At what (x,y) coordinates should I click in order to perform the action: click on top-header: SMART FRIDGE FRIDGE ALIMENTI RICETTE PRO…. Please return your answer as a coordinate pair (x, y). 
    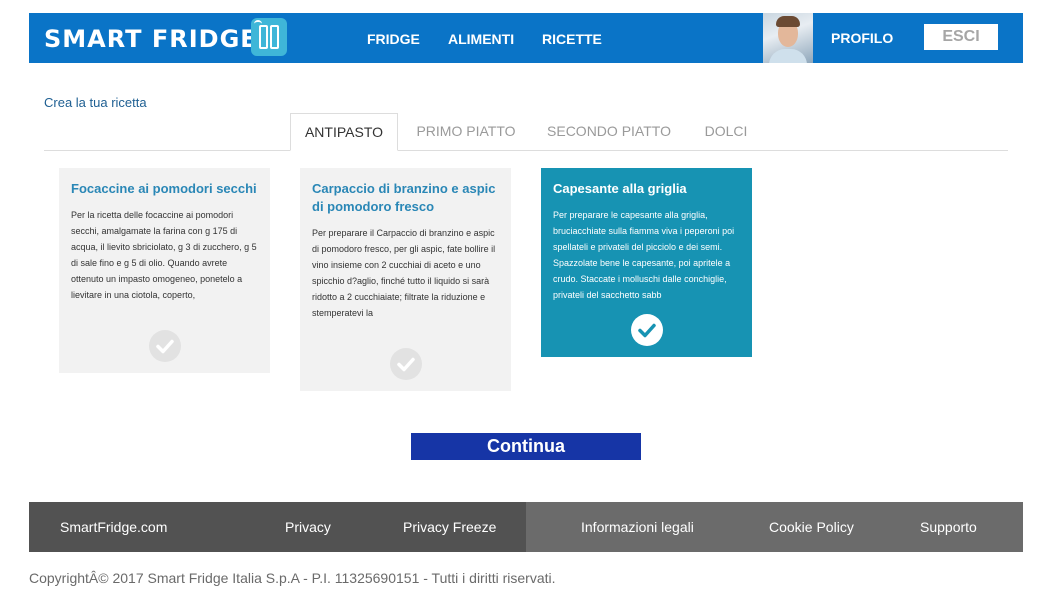
    Looking at the image, I should click on (526, 38).